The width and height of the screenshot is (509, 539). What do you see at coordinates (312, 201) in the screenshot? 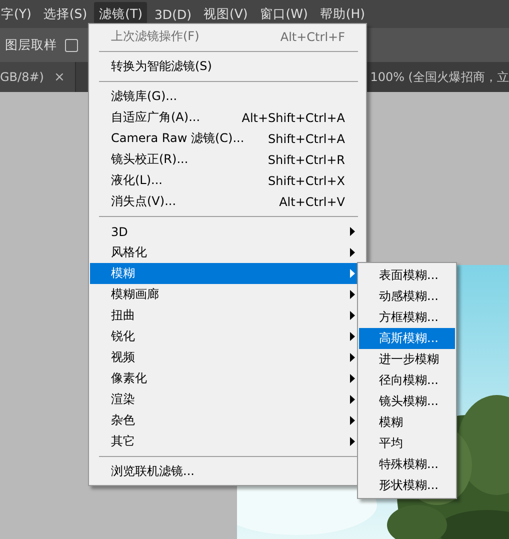
I see `shortcut-label: Alt+Ctrl+V` at bounding box center [312, 201].